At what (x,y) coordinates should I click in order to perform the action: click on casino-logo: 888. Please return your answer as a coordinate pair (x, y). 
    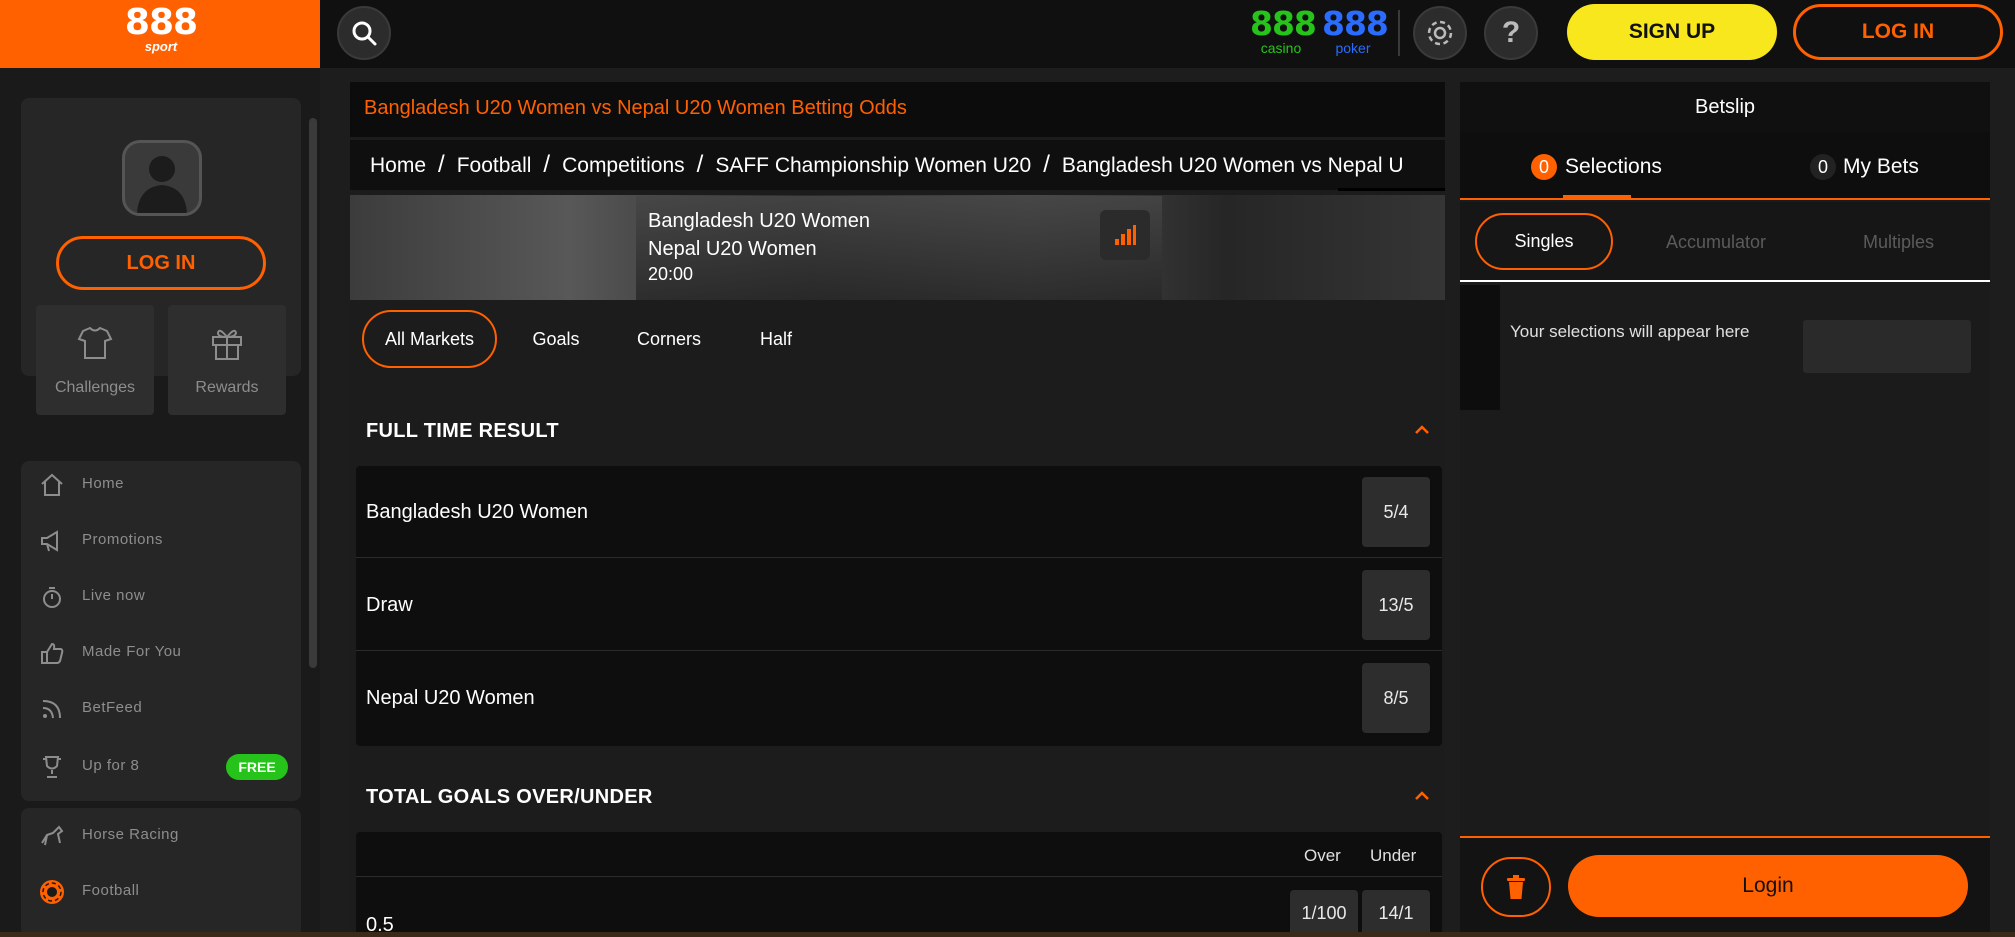
    Looking at the image, I should click on (1283, 23).